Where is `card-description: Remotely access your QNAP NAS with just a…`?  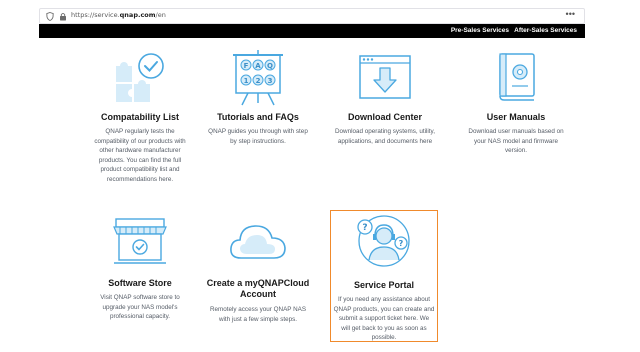
card-description: Remotely access your QNAP NAS with just a… is located at coordinates (258, 314).